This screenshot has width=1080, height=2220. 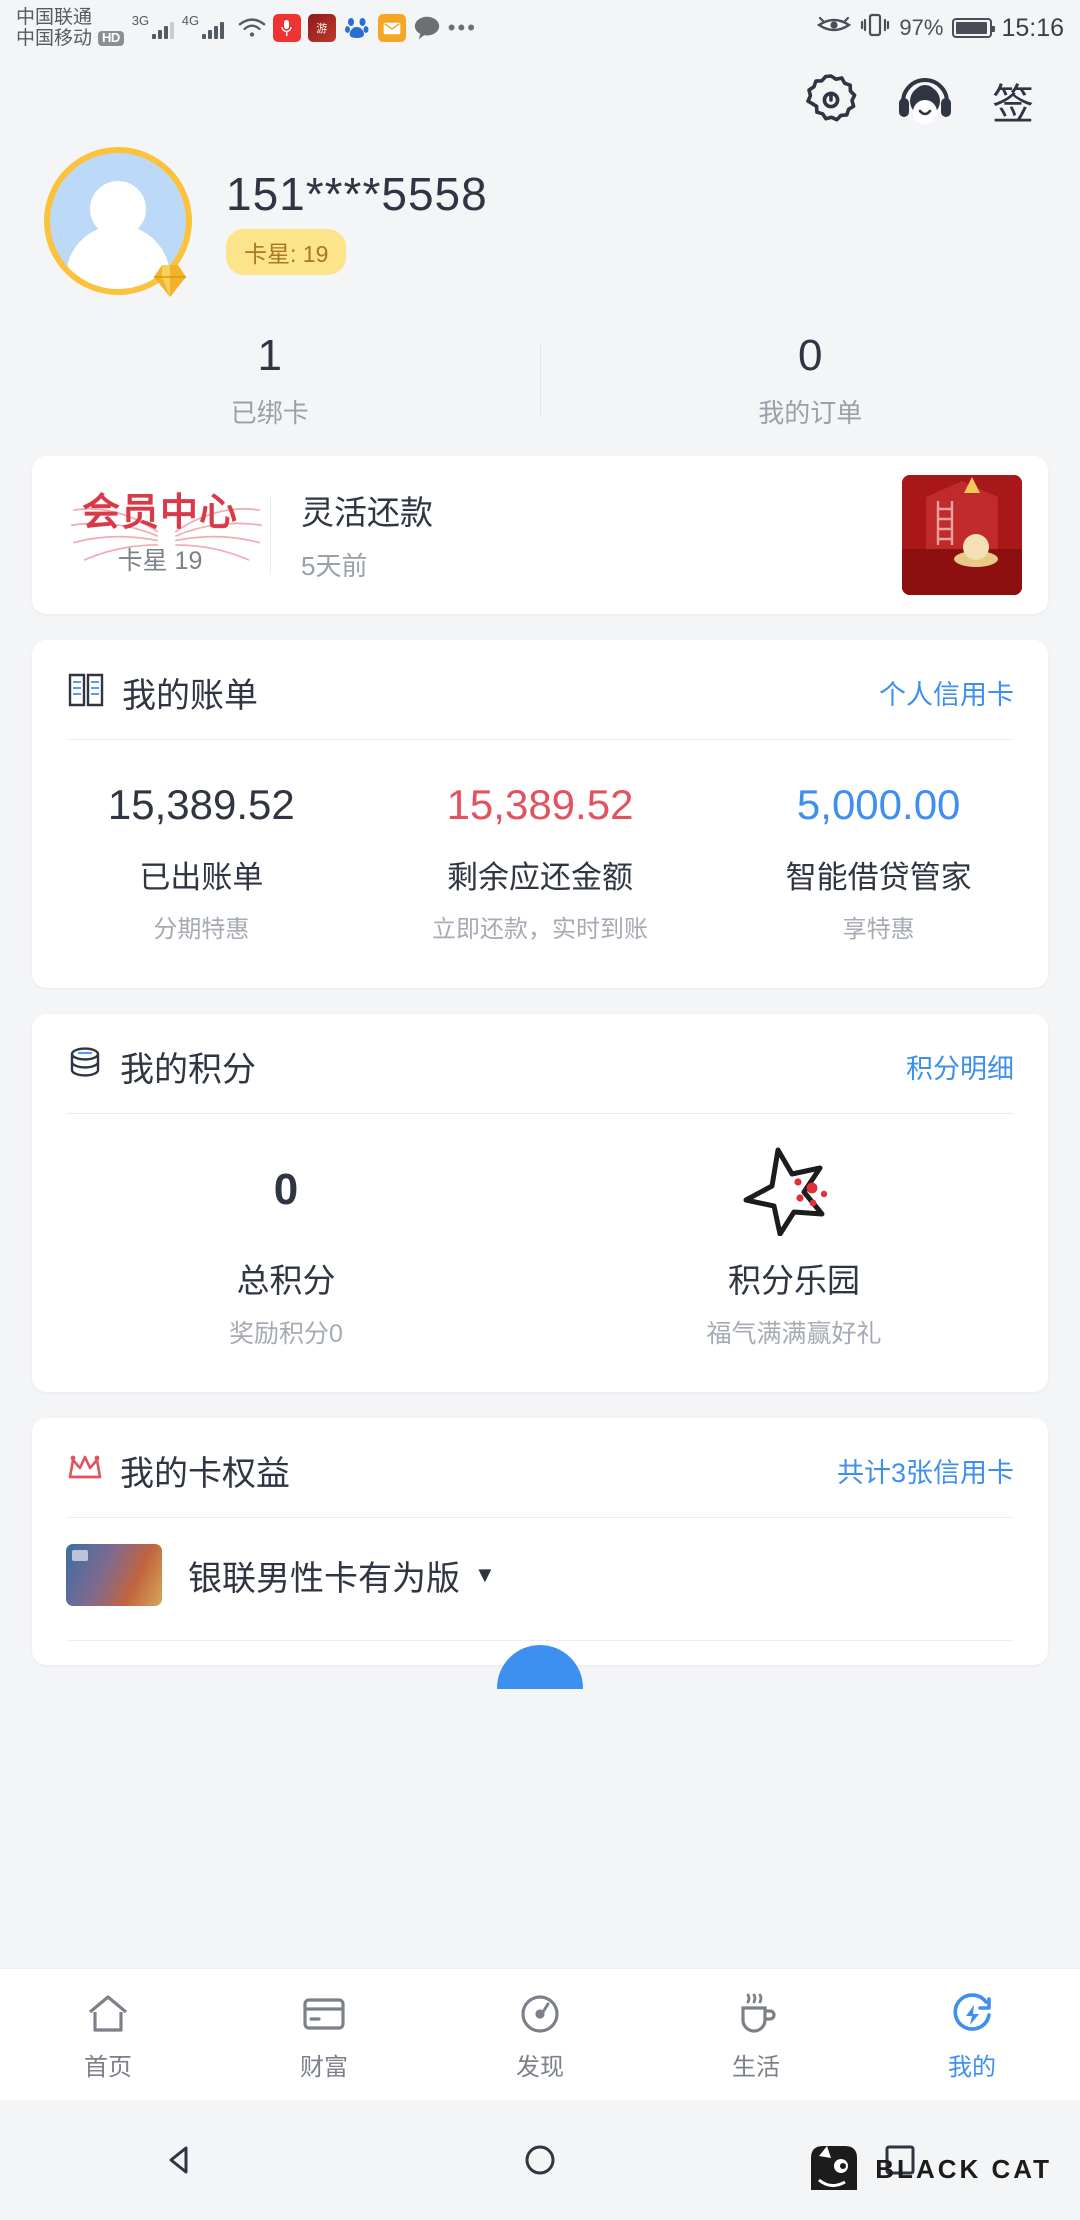 I want to click on network-type-1-label: 3G, so click(x=140, y=20).